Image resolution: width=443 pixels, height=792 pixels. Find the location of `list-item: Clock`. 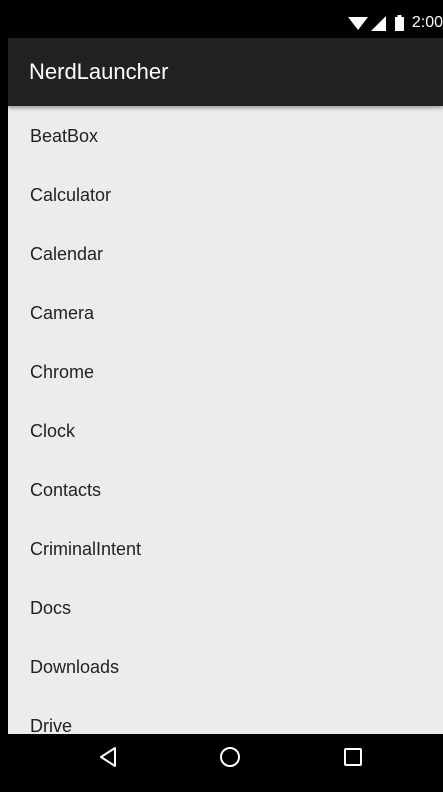

list-item: Clock is located at coordinates (225, 431).